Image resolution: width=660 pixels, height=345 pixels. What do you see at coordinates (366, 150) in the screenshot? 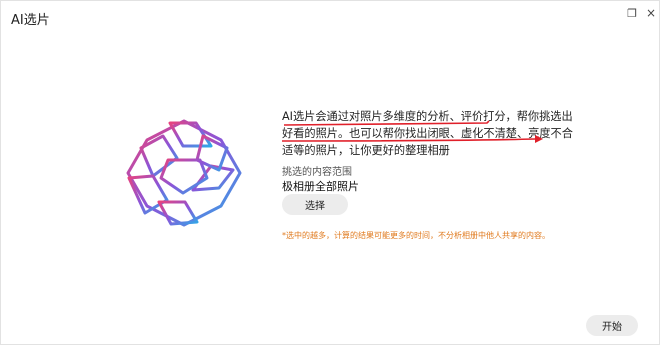
I see `description-line-3: 适等的照片，让你更好的整理相册` at bounding box center [366, 150].